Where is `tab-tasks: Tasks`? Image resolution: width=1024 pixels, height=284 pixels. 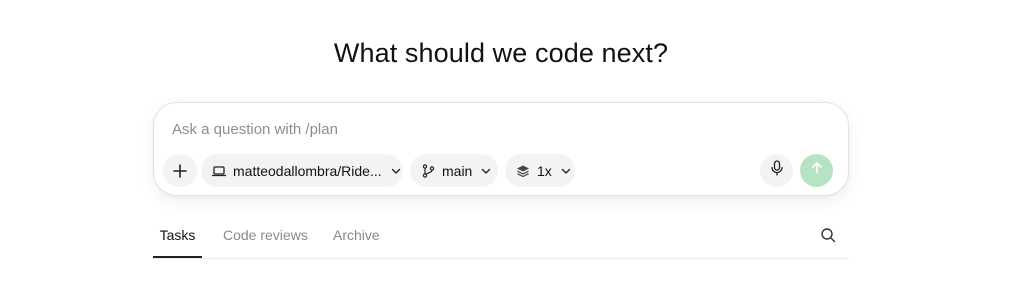 tab-tasks: Tasks is located at coordinates (177, 238).